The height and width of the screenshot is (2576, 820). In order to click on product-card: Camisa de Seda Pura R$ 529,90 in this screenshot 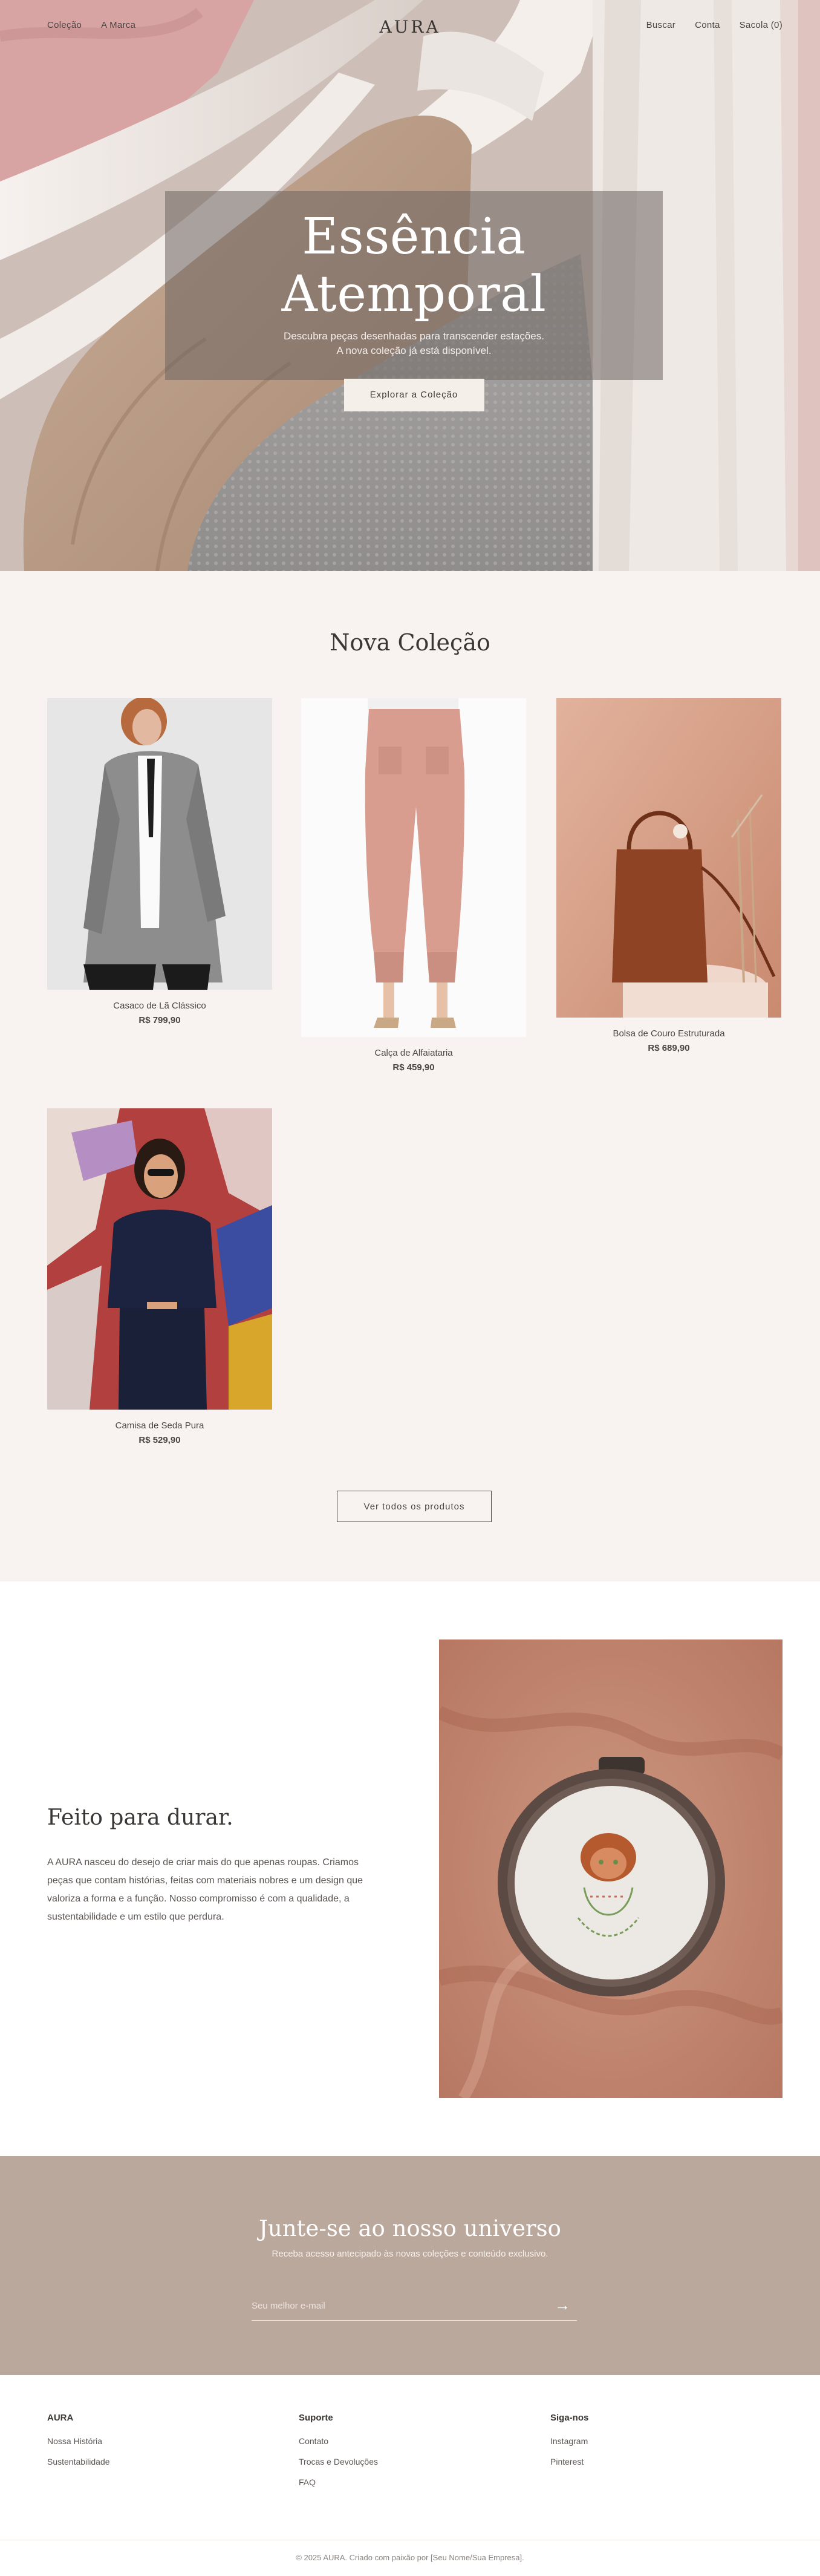, I will do `click(159, 1276)`.